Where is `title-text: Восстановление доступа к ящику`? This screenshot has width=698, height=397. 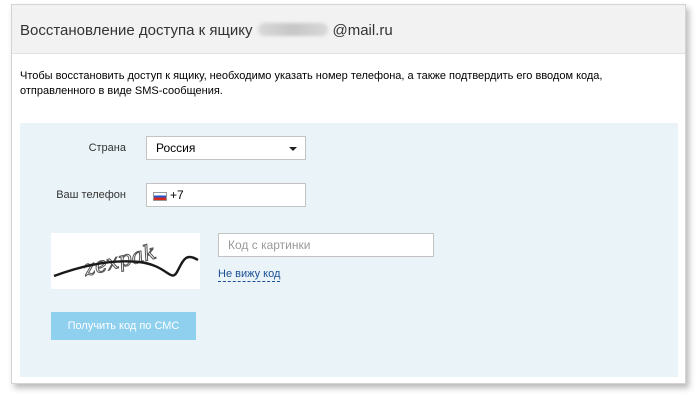 title-text: Восстановление доступа к ящику is located at coordinates (136, 30).